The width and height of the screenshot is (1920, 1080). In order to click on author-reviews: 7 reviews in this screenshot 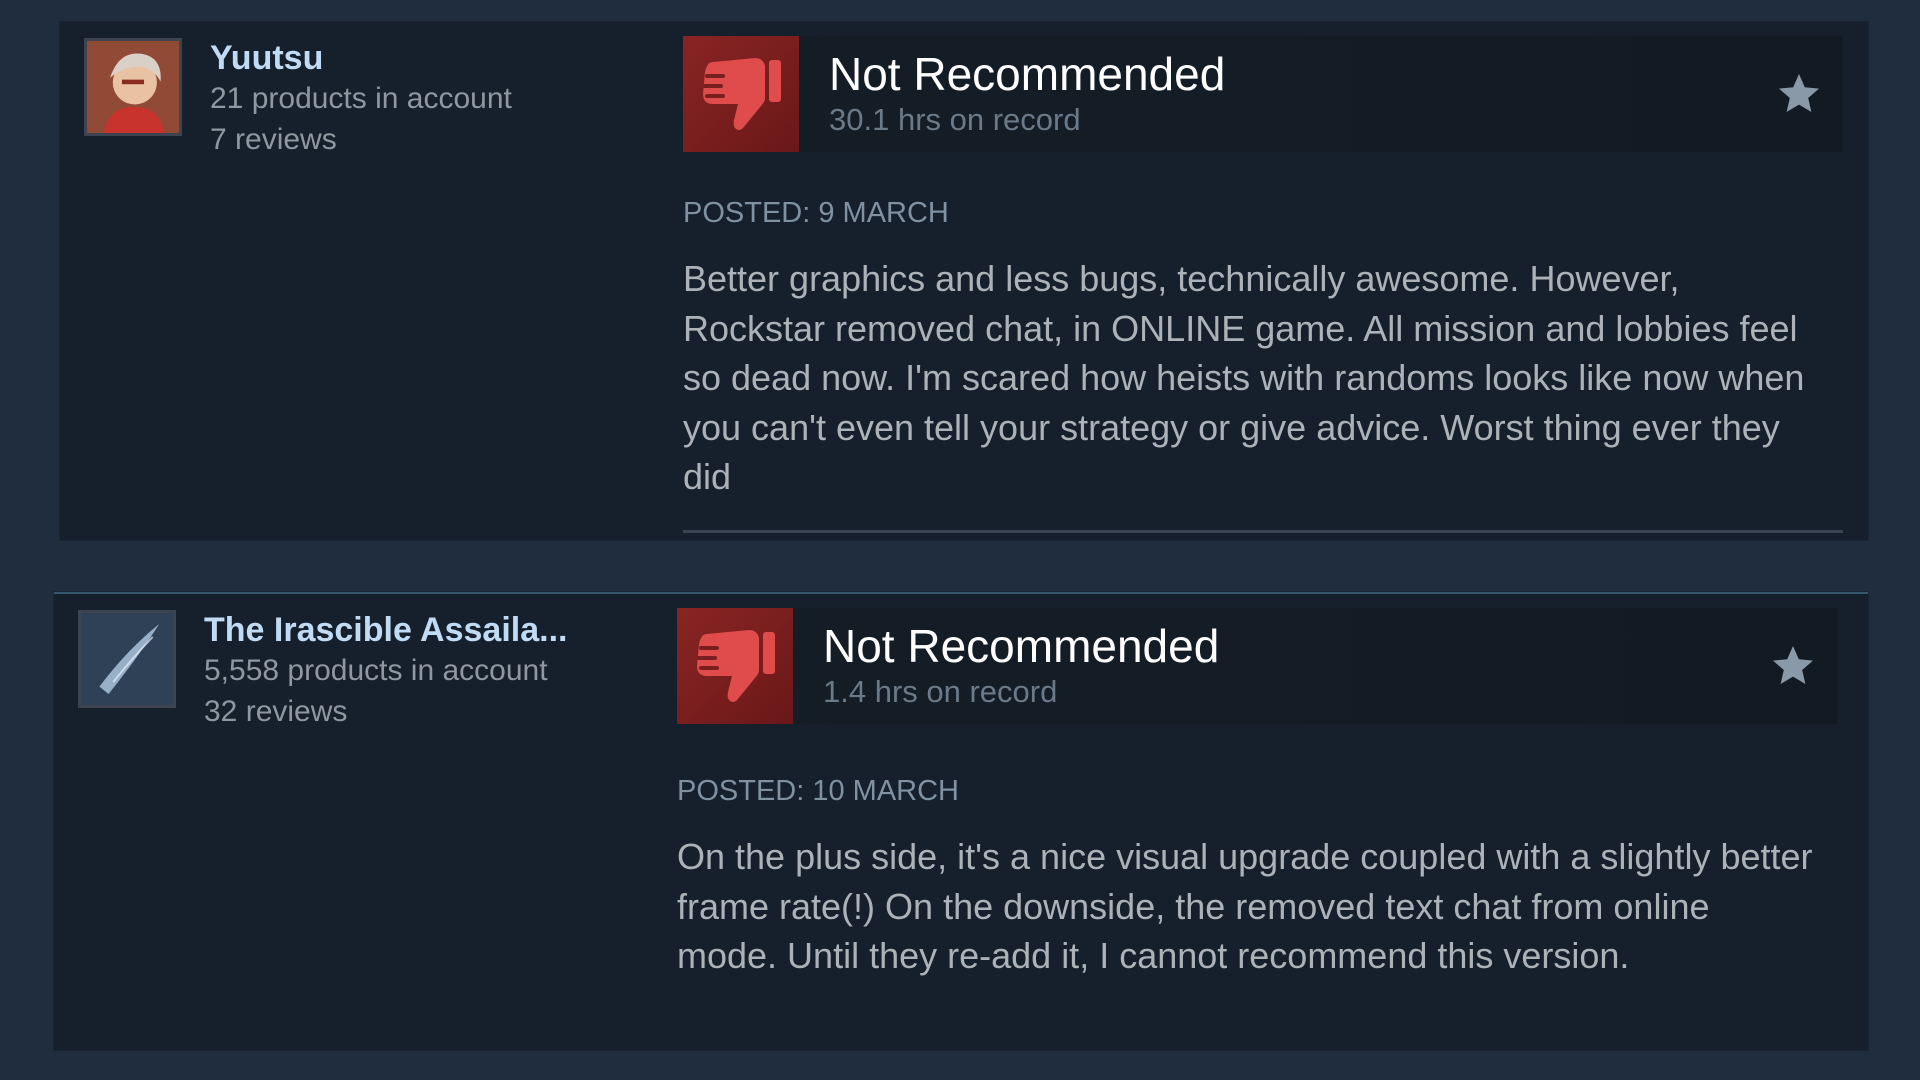, I will do `click(430, 139)`.